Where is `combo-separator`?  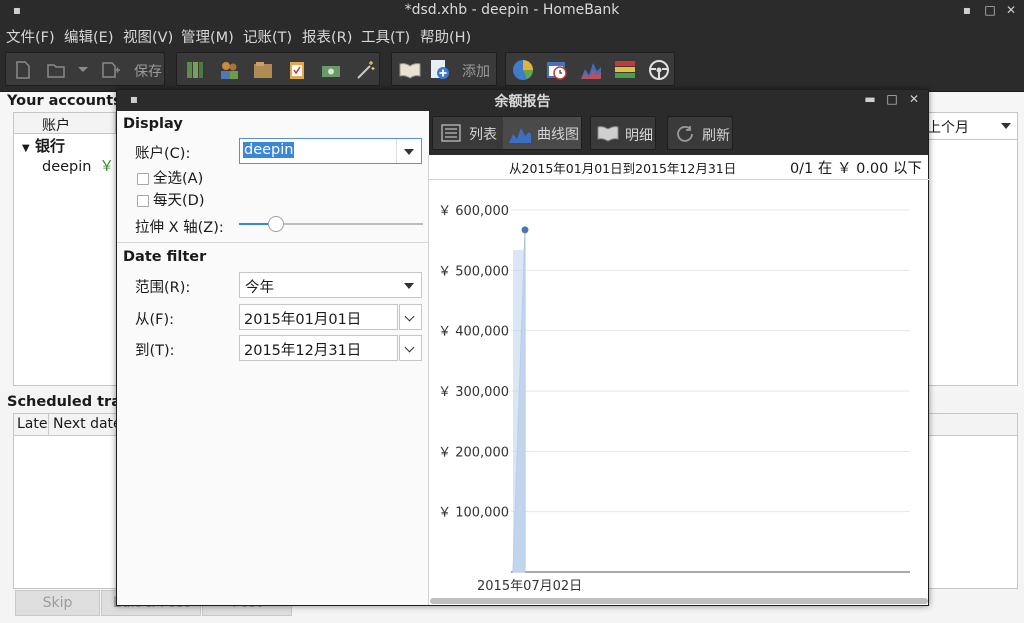
combo-separator is located at coordinates (396, 151).